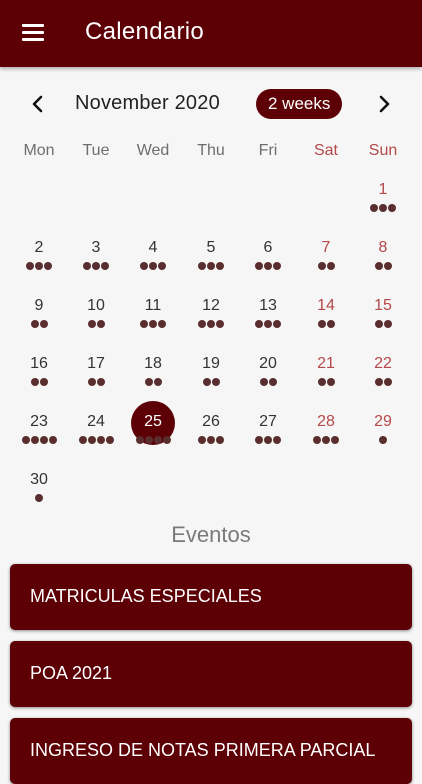 The width and height of the screenshot is (422, 784). I want to click on calendar-day: 24, so click(96, 430).